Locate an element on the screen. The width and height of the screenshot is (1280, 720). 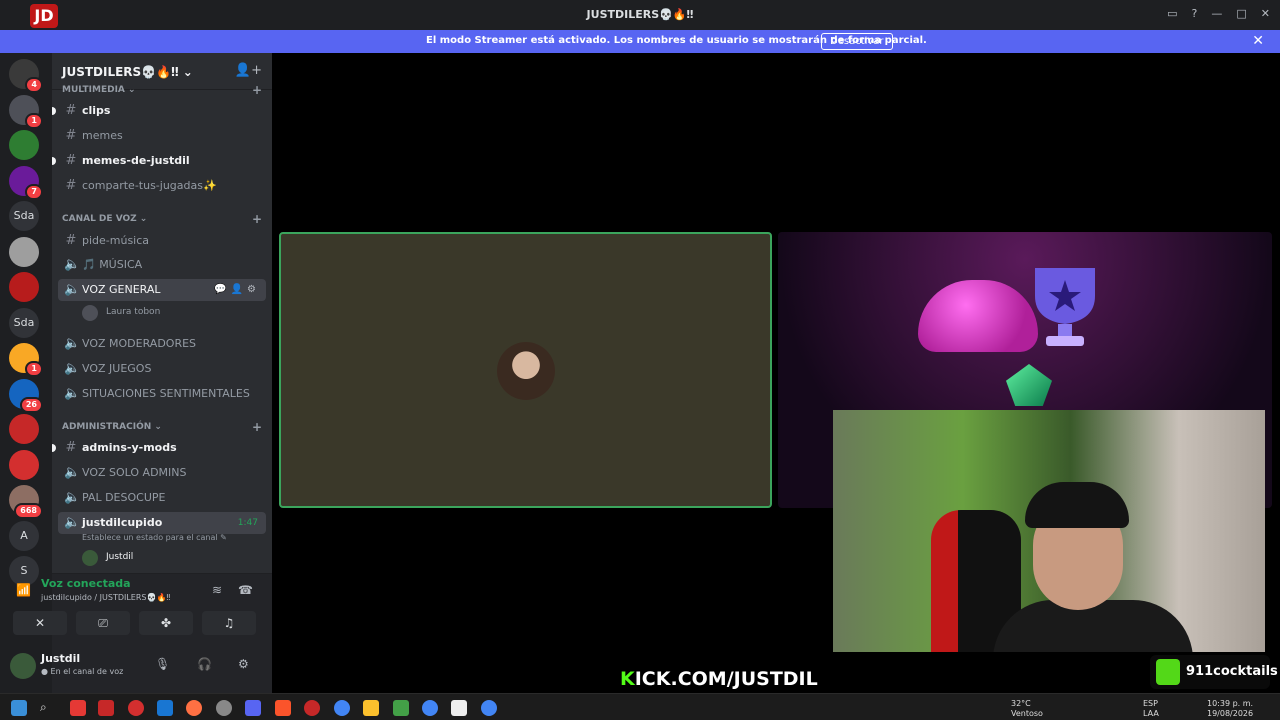
channel-actions: 💬👤⚙ is located at coordinates (237, 290).